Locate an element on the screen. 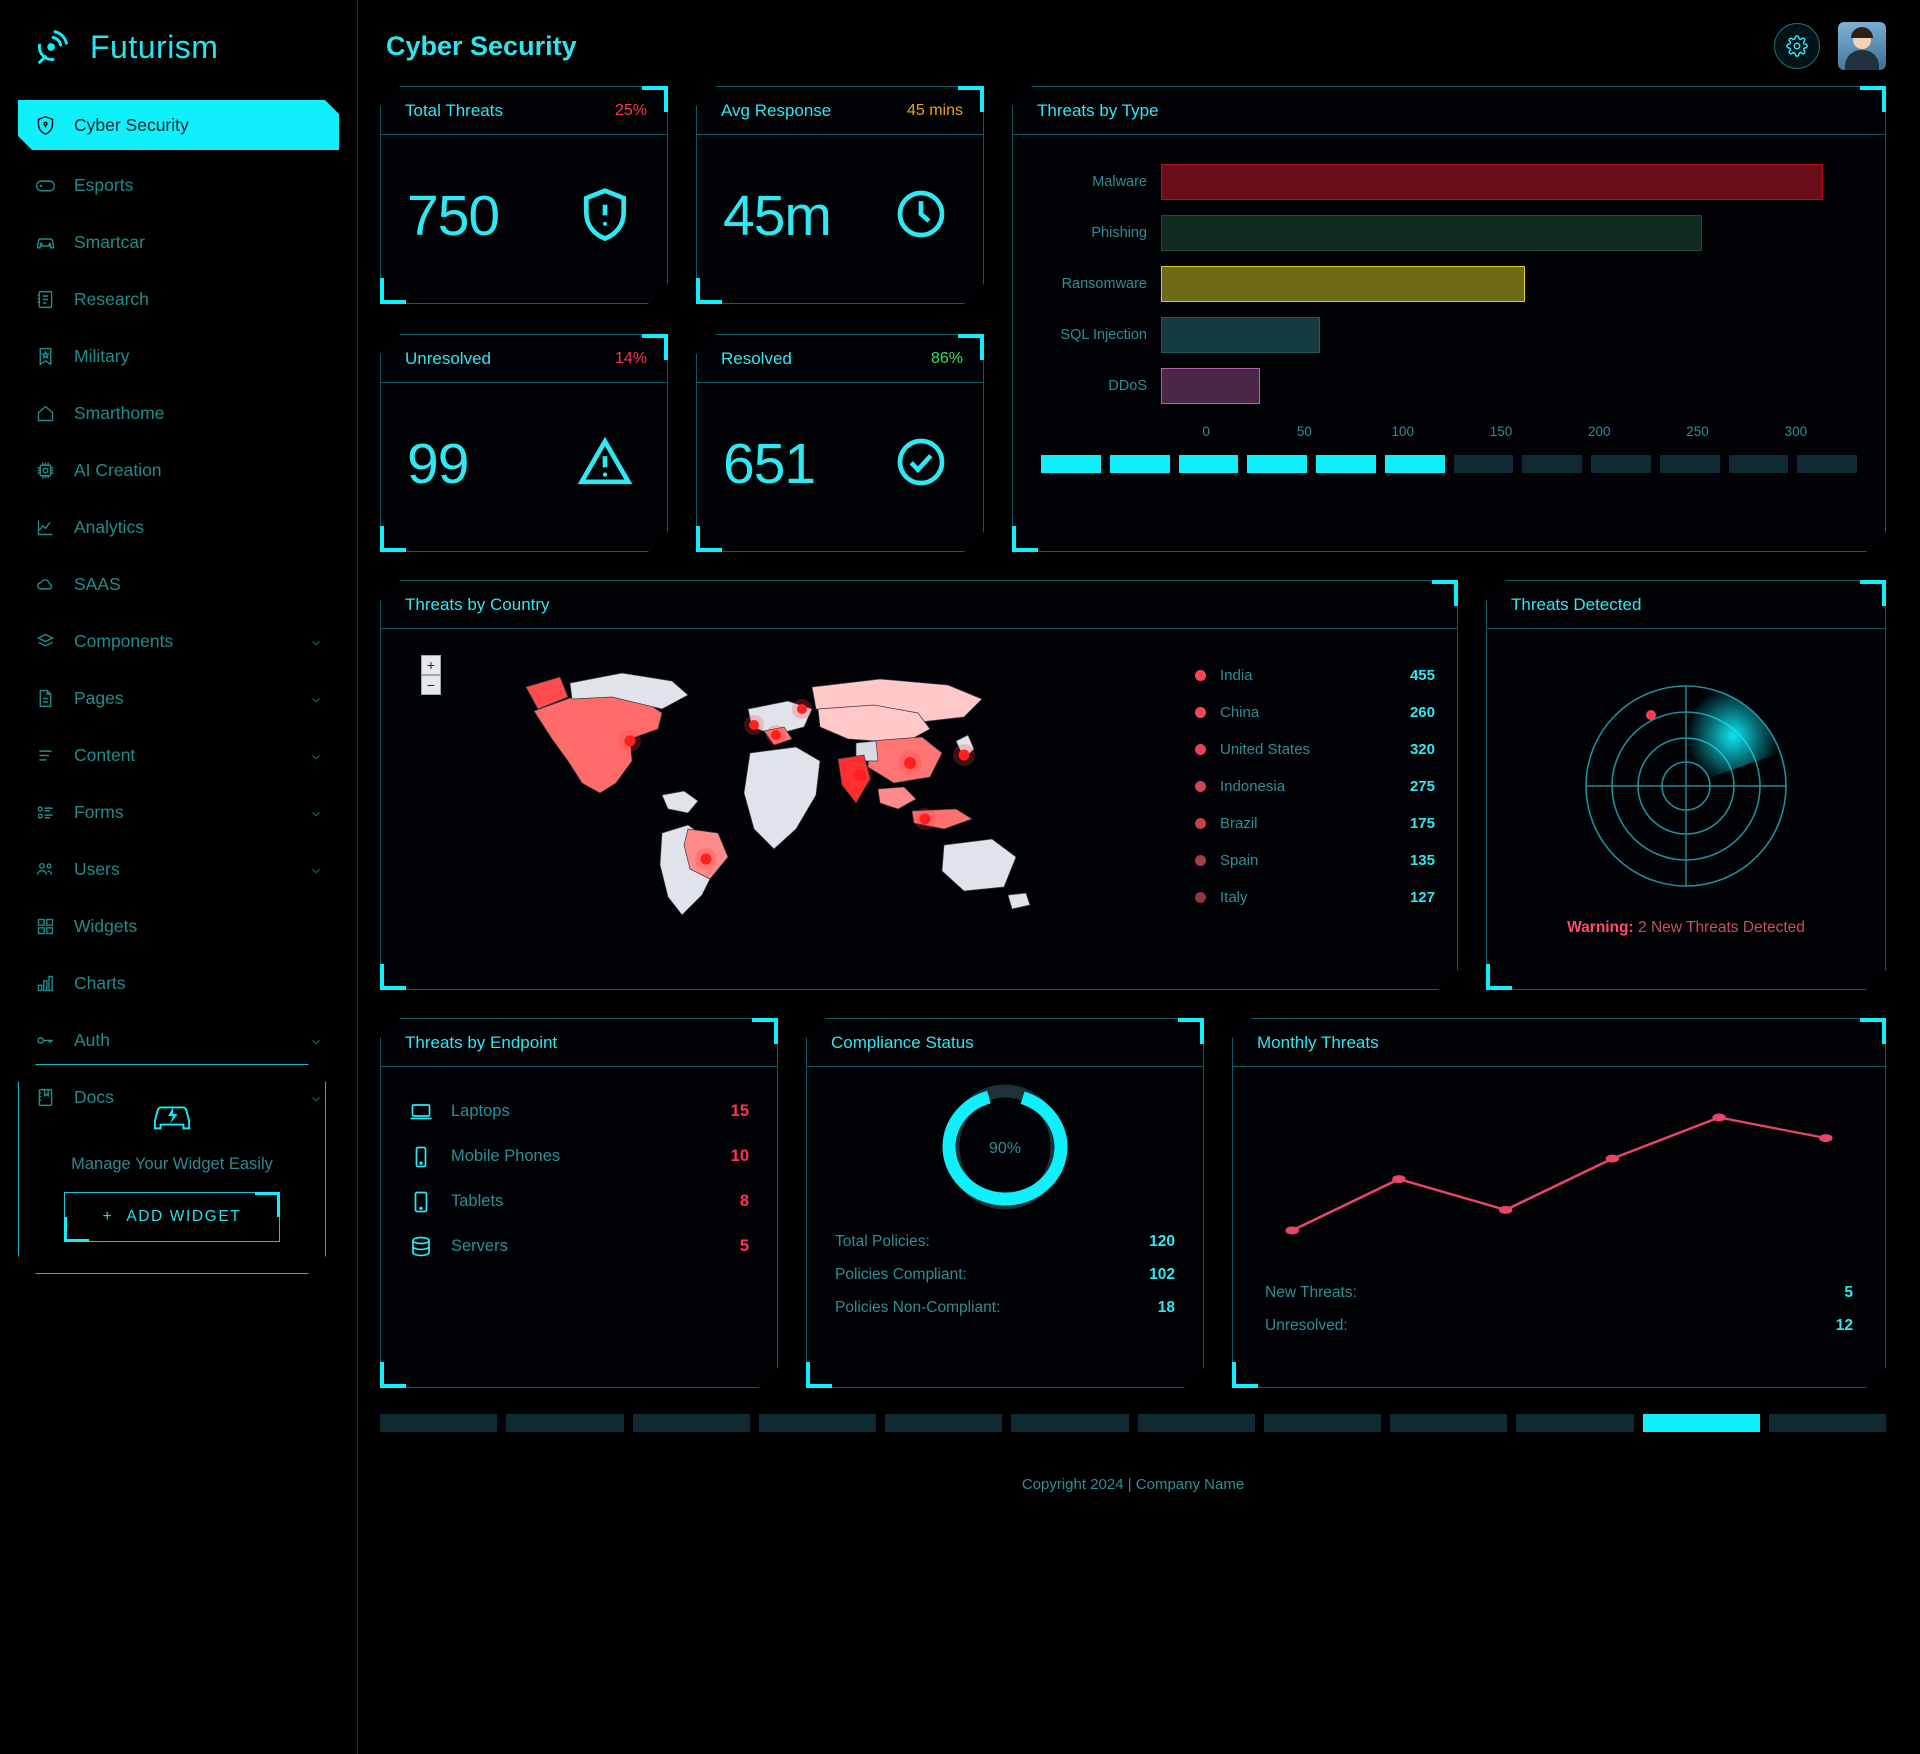 This screenshot has height=1754, width=1920. bar-track is located at coordinates (1503, 335).